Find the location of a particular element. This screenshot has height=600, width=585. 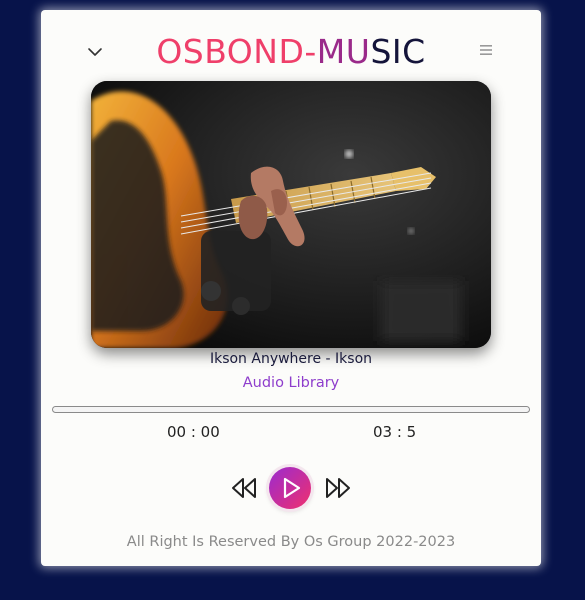

progress-bar is located at coordinates (291, 409).